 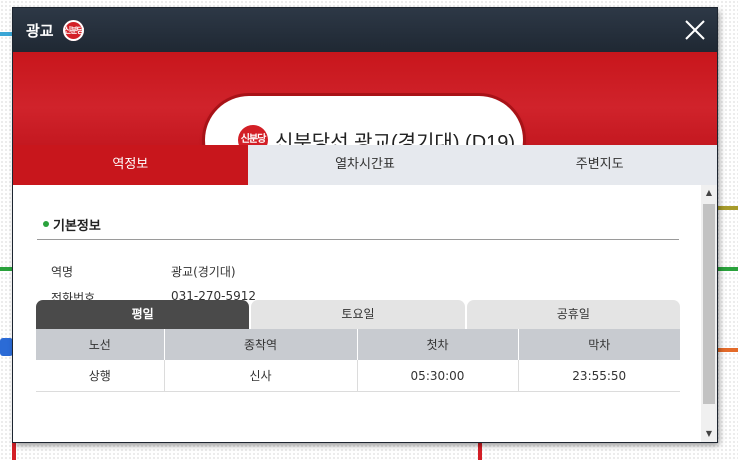 What do you see at coordinates (100, 344) in the screenshot?
I see `column-header: 노선` at bounding box center [100, 344].